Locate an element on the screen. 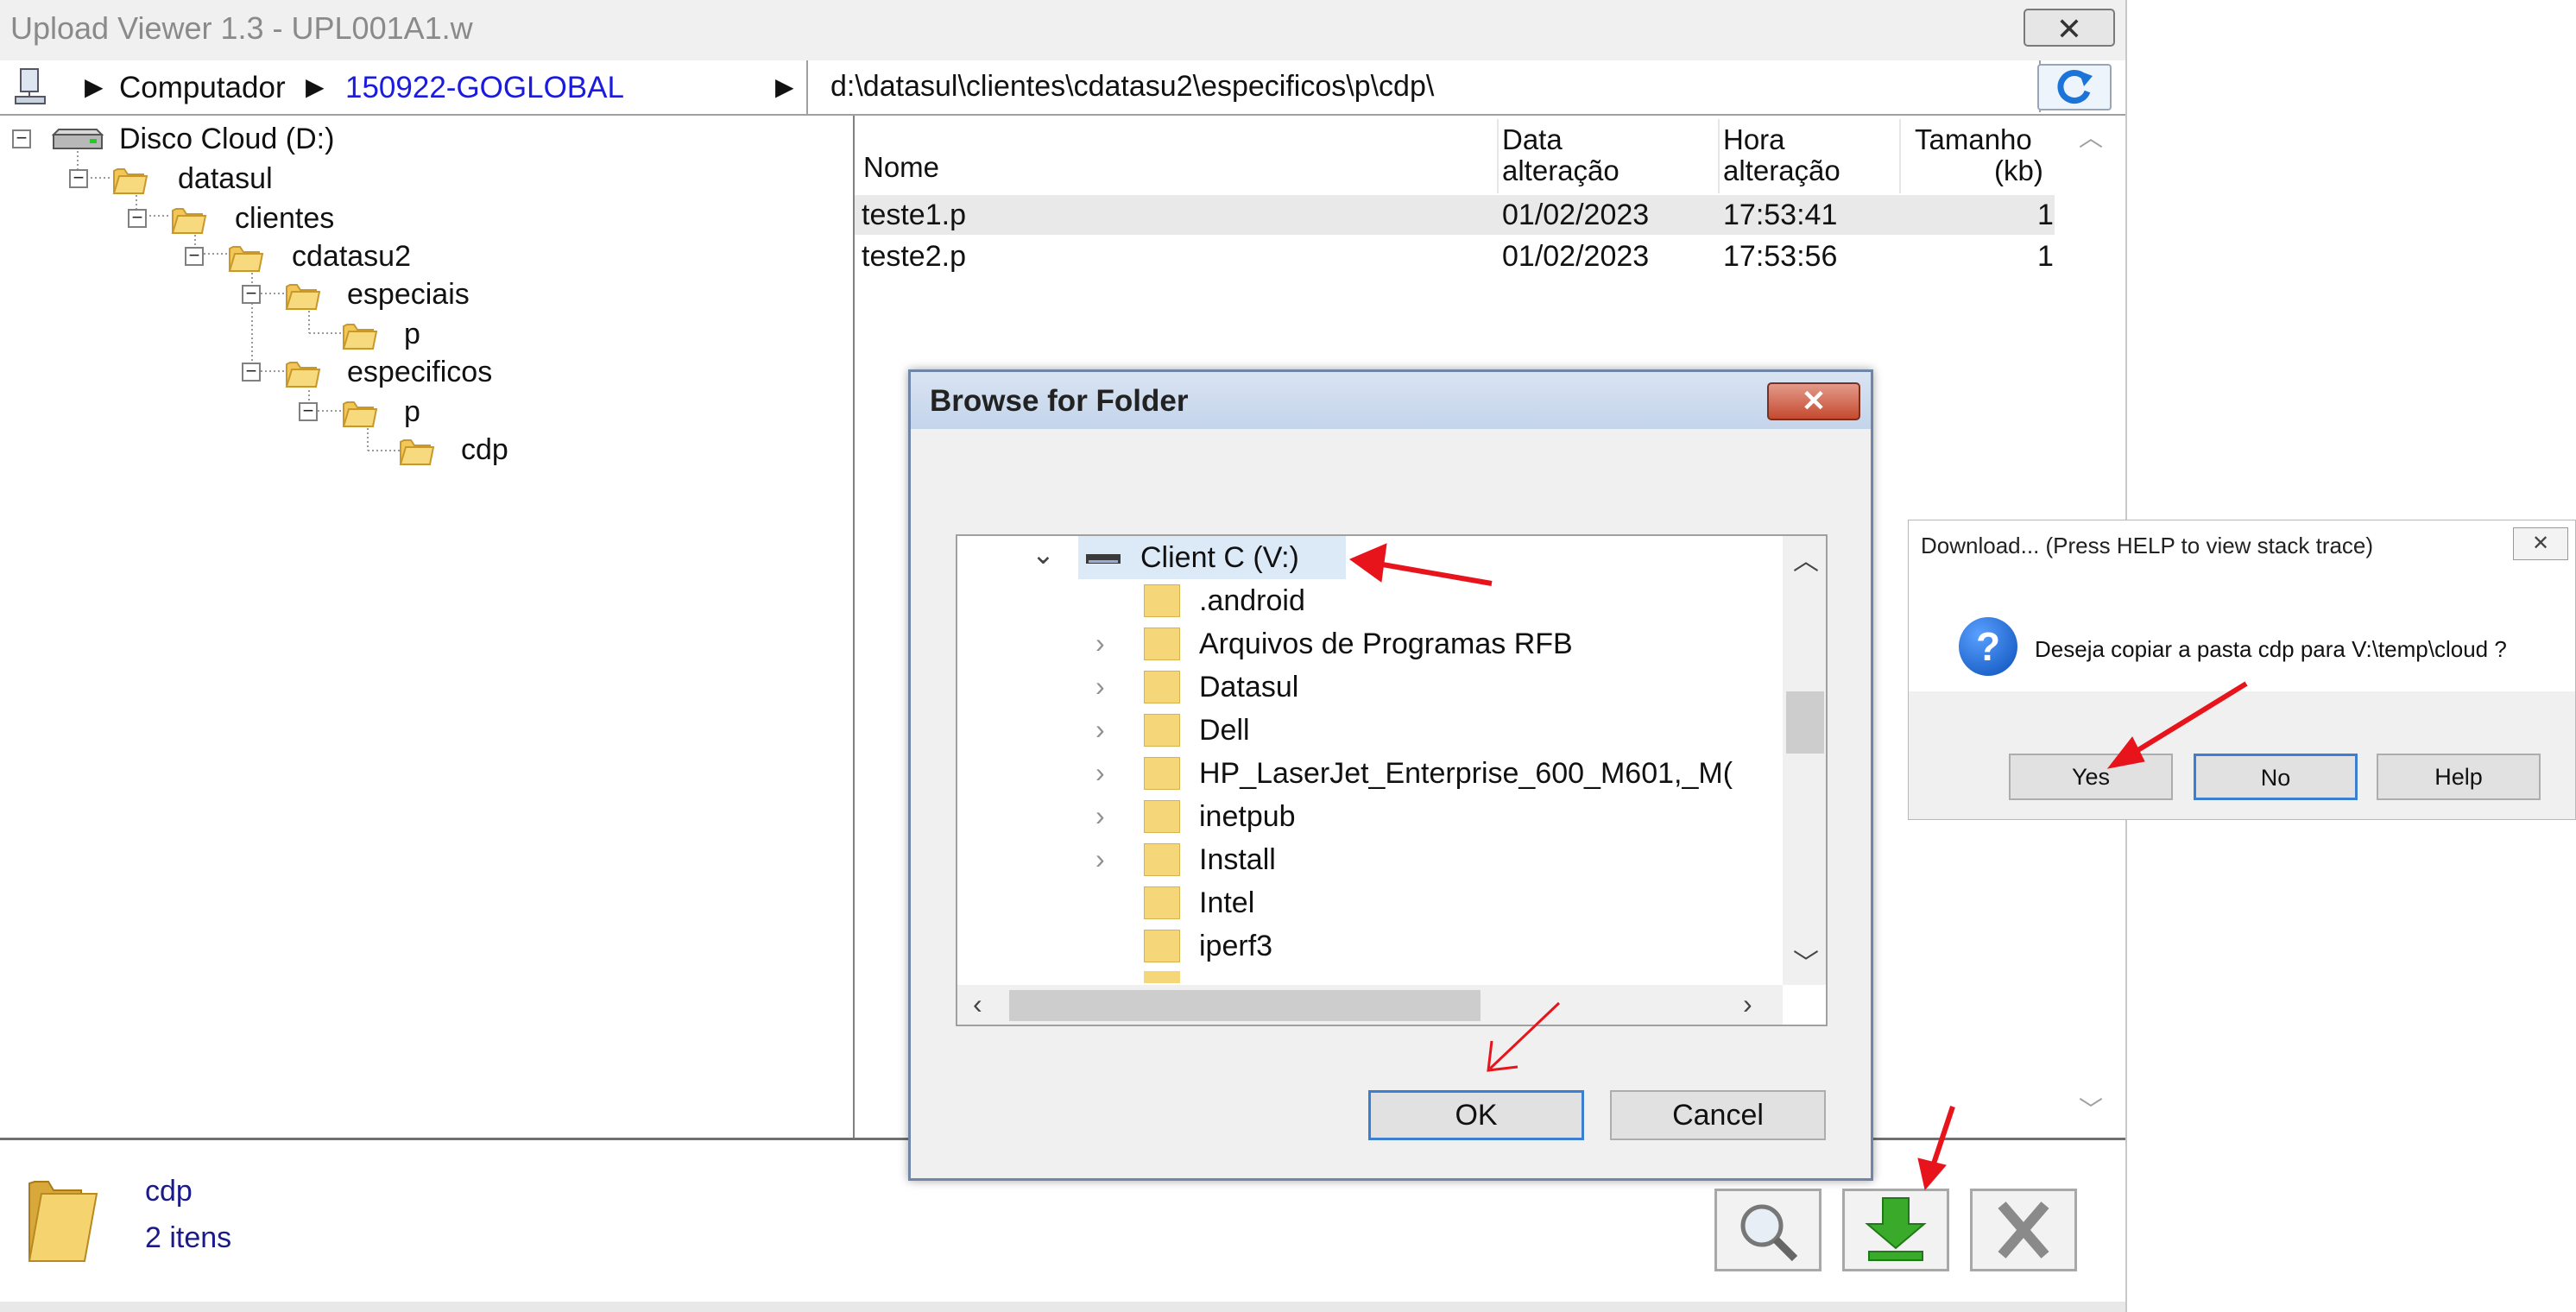  cell-time: 17:53:56 is located at coordinates (1780, 256).